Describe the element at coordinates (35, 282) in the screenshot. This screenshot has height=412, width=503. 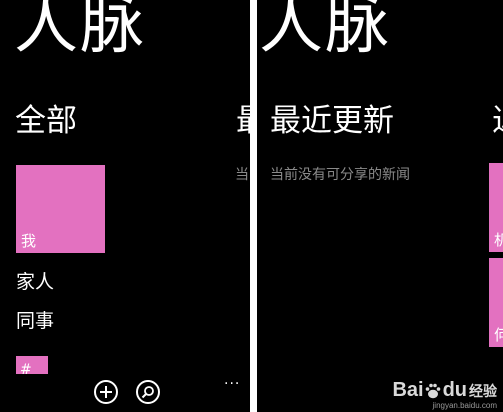
I see `group-item-family: 家人` at that location.